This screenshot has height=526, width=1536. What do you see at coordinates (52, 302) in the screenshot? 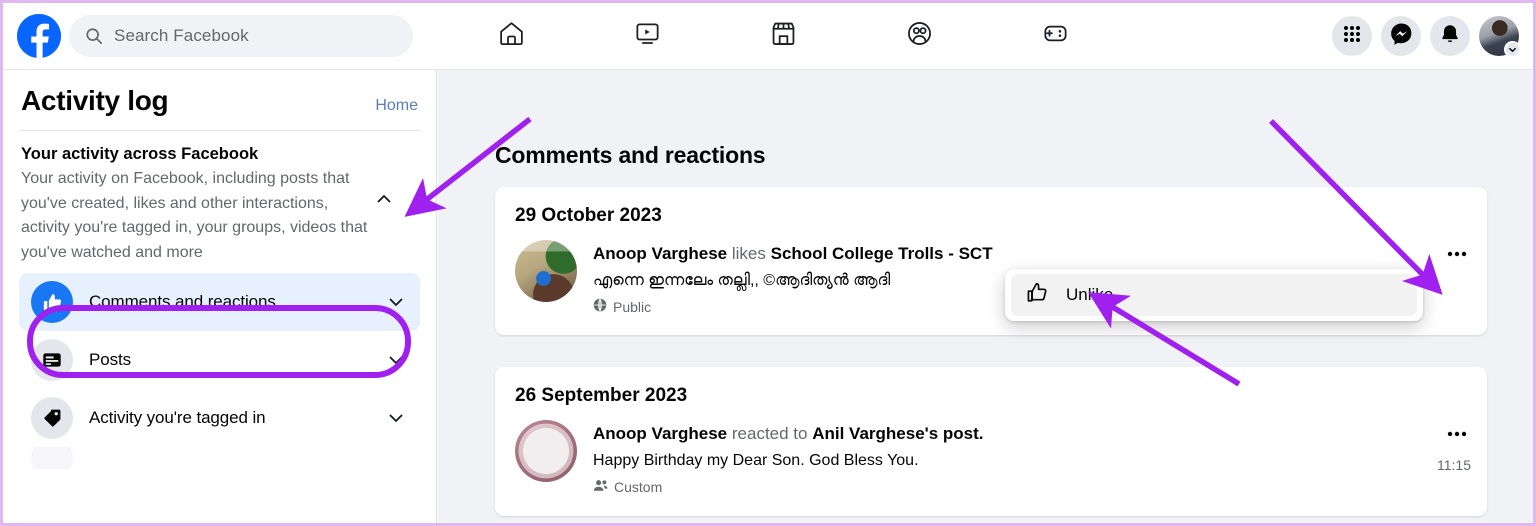
I see `thumbs-up-icon` at bounding box center [52, 302].